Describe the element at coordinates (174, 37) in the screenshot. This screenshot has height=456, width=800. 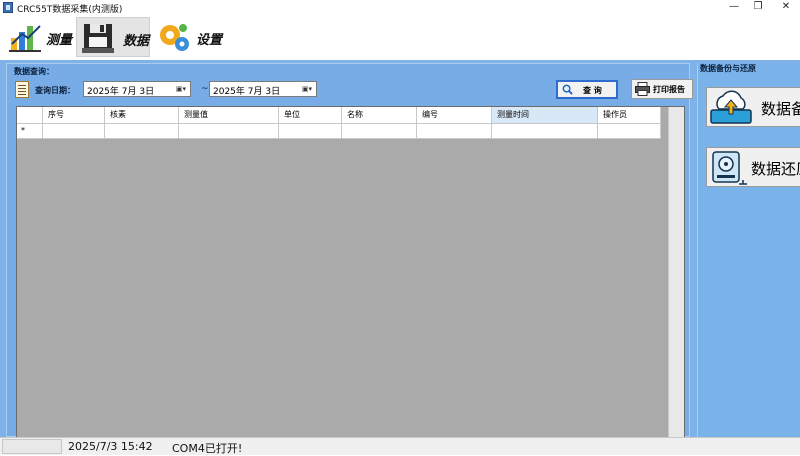
I see `gears-icon` at that location.